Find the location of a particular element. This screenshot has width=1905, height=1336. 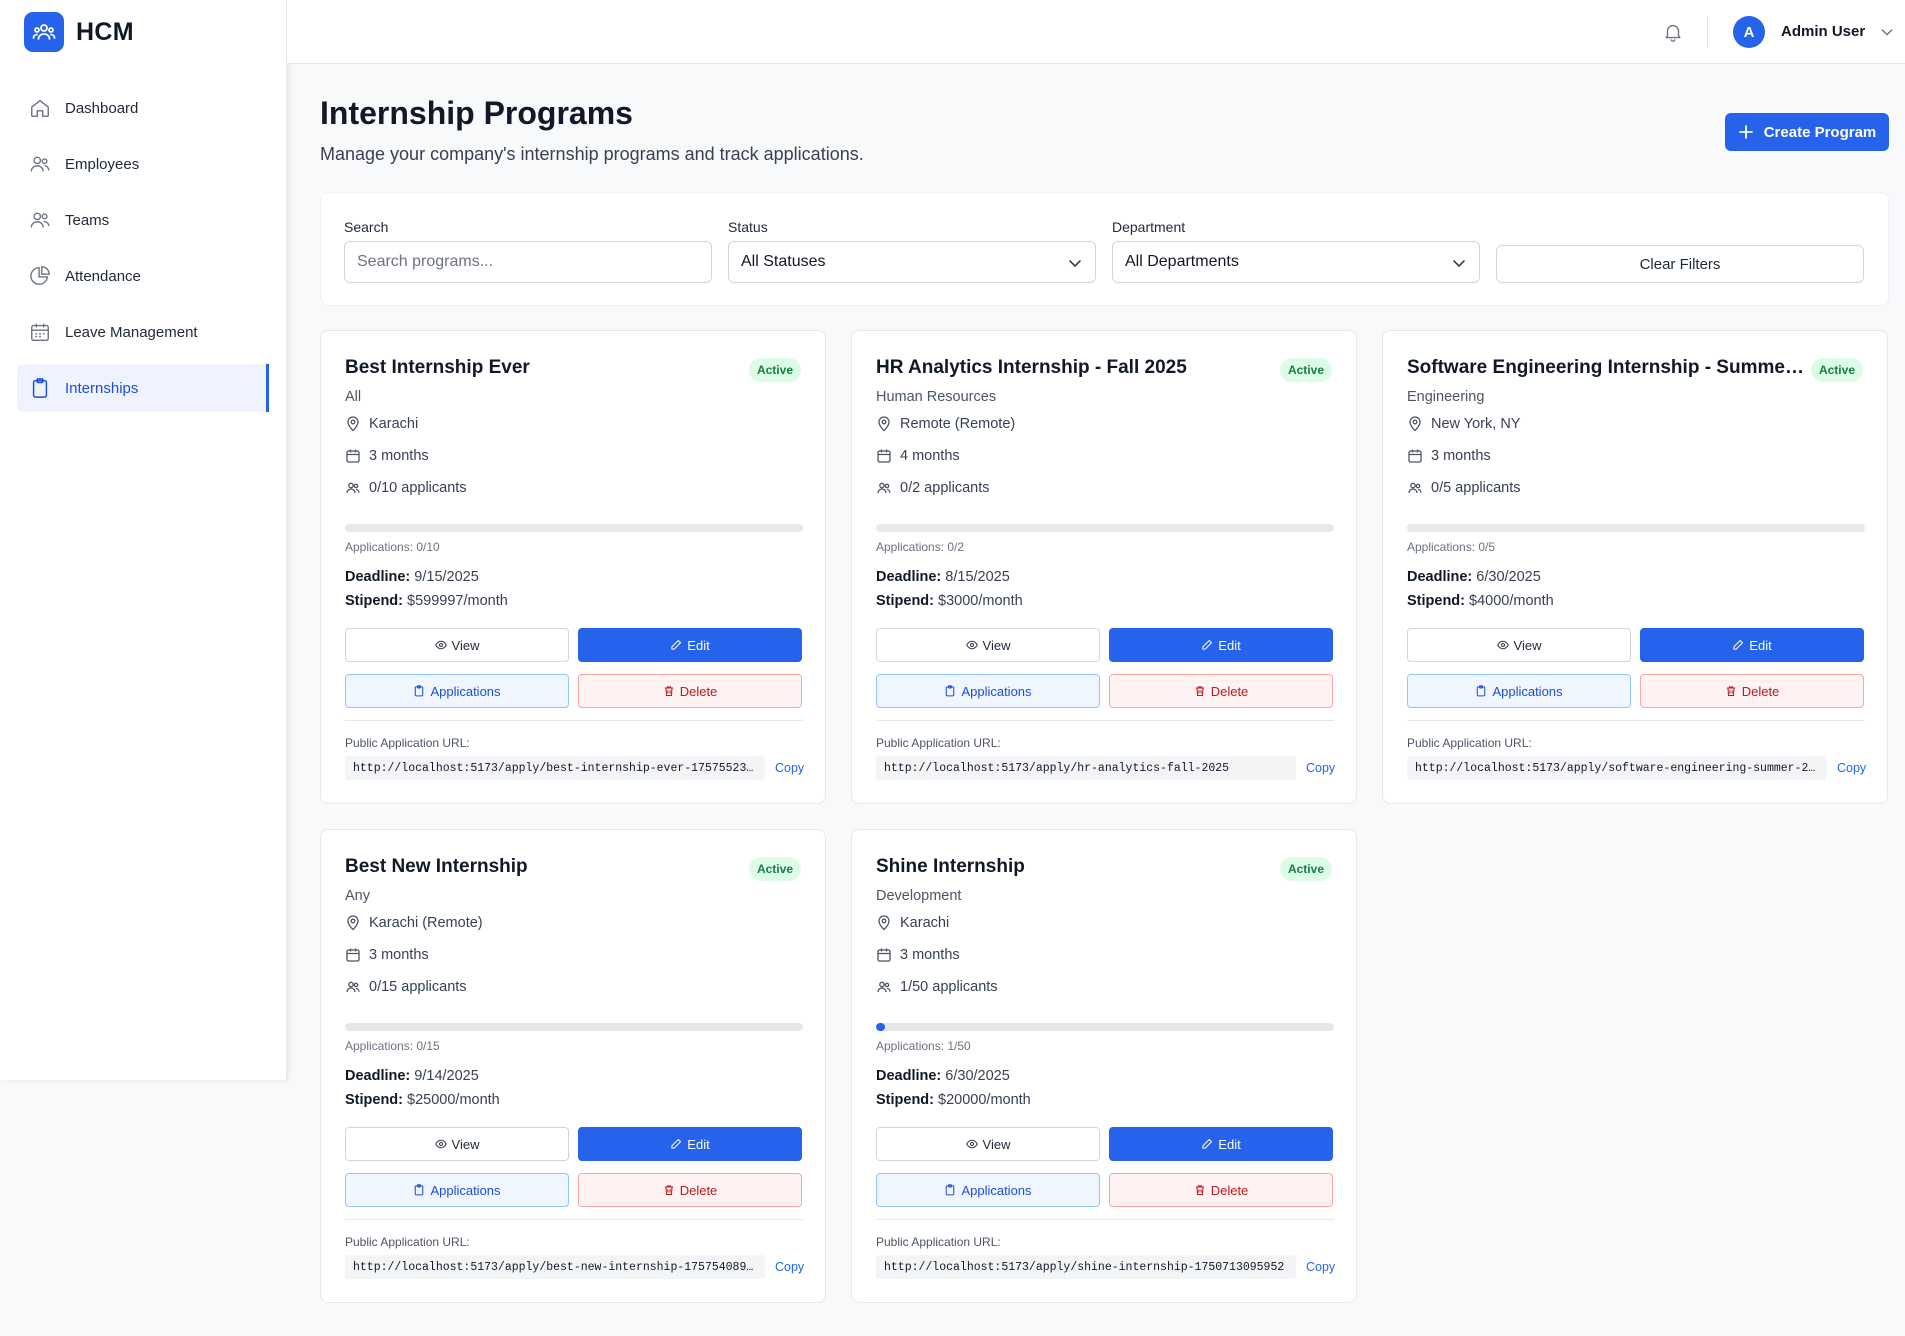

status-select: All Statuses is located at coordinates (912, 262).